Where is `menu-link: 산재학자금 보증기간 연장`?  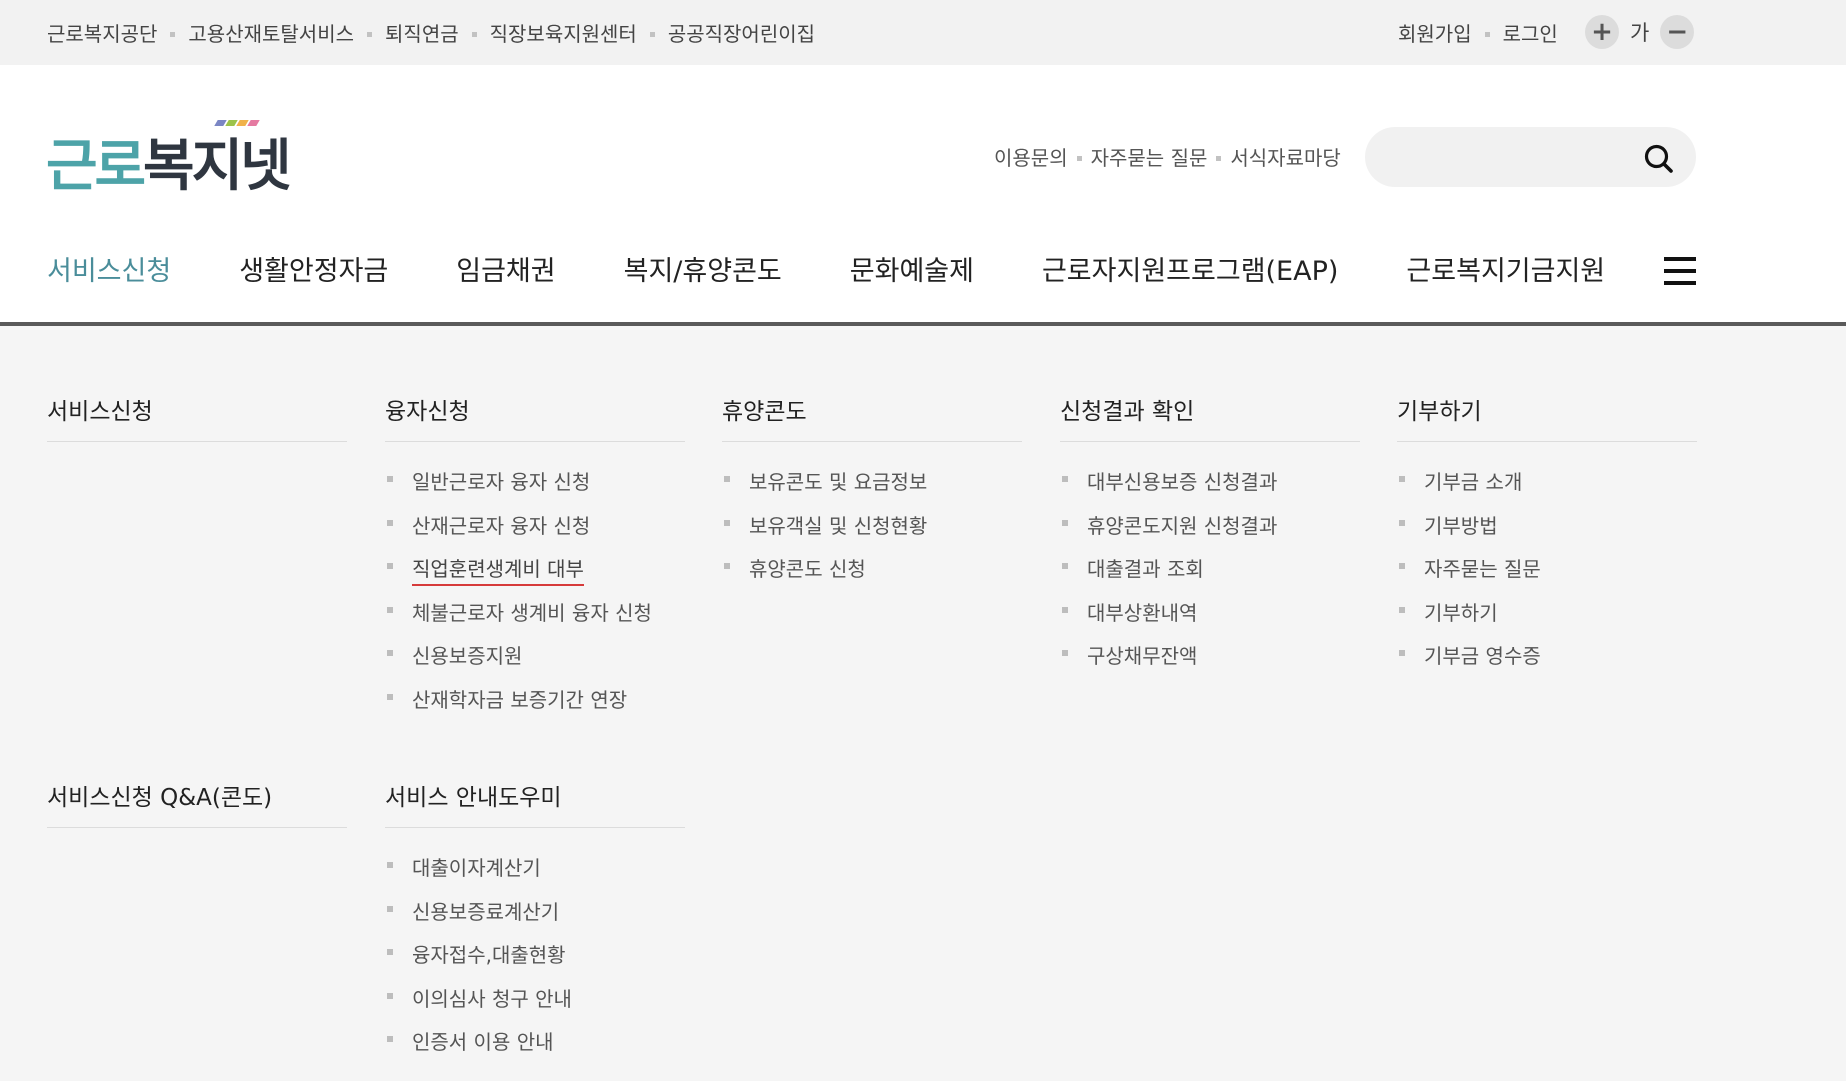
menu-link: 산재학자금 보증기간 연장 is located at coordinates (519, 698).